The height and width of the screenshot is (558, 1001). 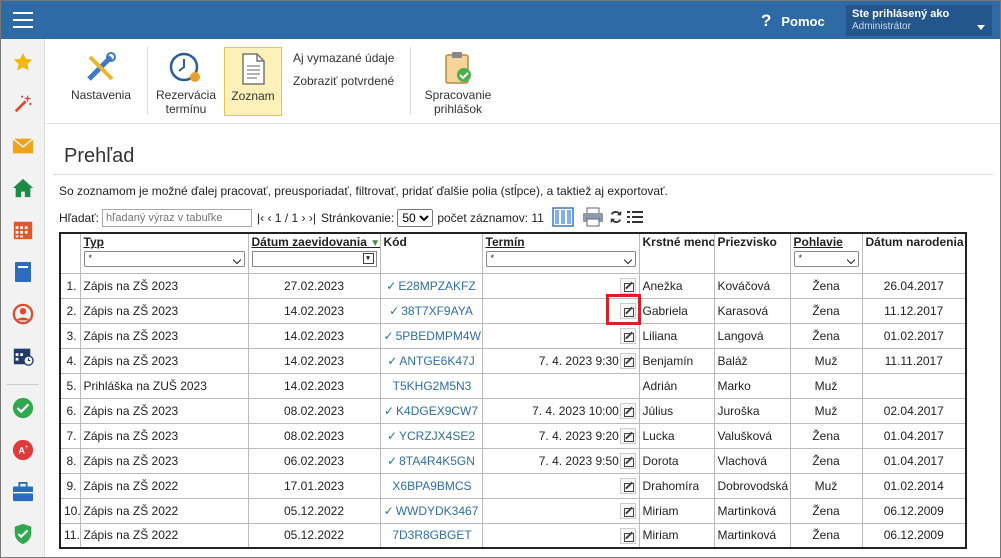 I want to click on cell-kod: ✓ ANTGE6K47J, so click(x=431, y=360).